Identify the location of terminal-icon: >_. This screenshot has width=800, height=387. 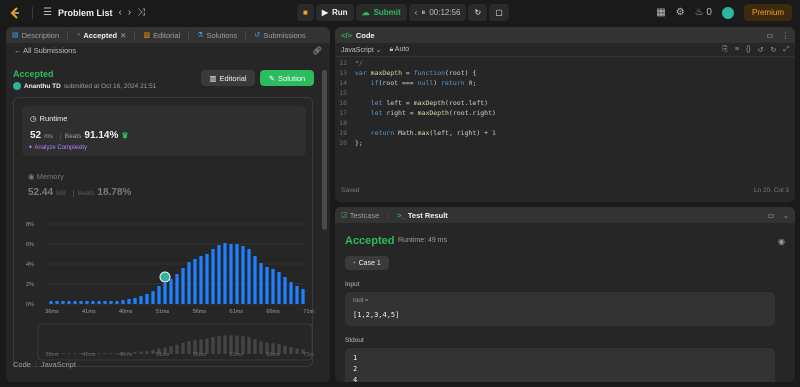
(401, 215).